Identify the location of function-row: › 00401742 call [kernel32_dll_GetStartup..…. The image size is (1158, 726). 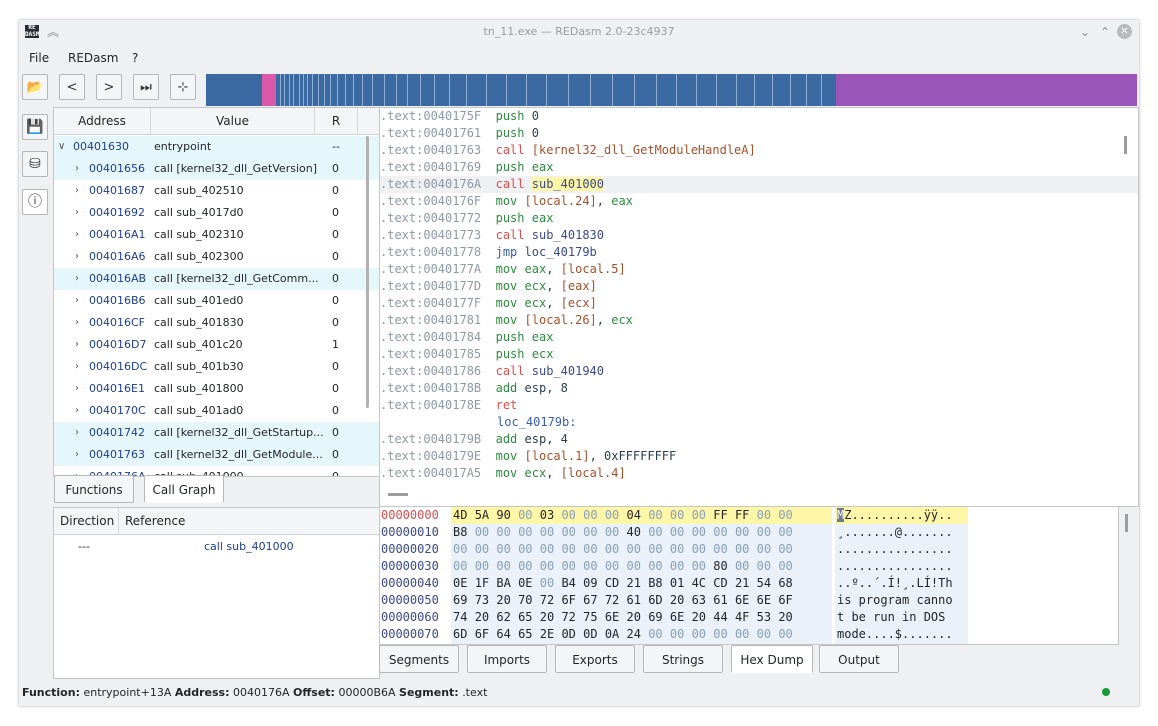
(216, 433).